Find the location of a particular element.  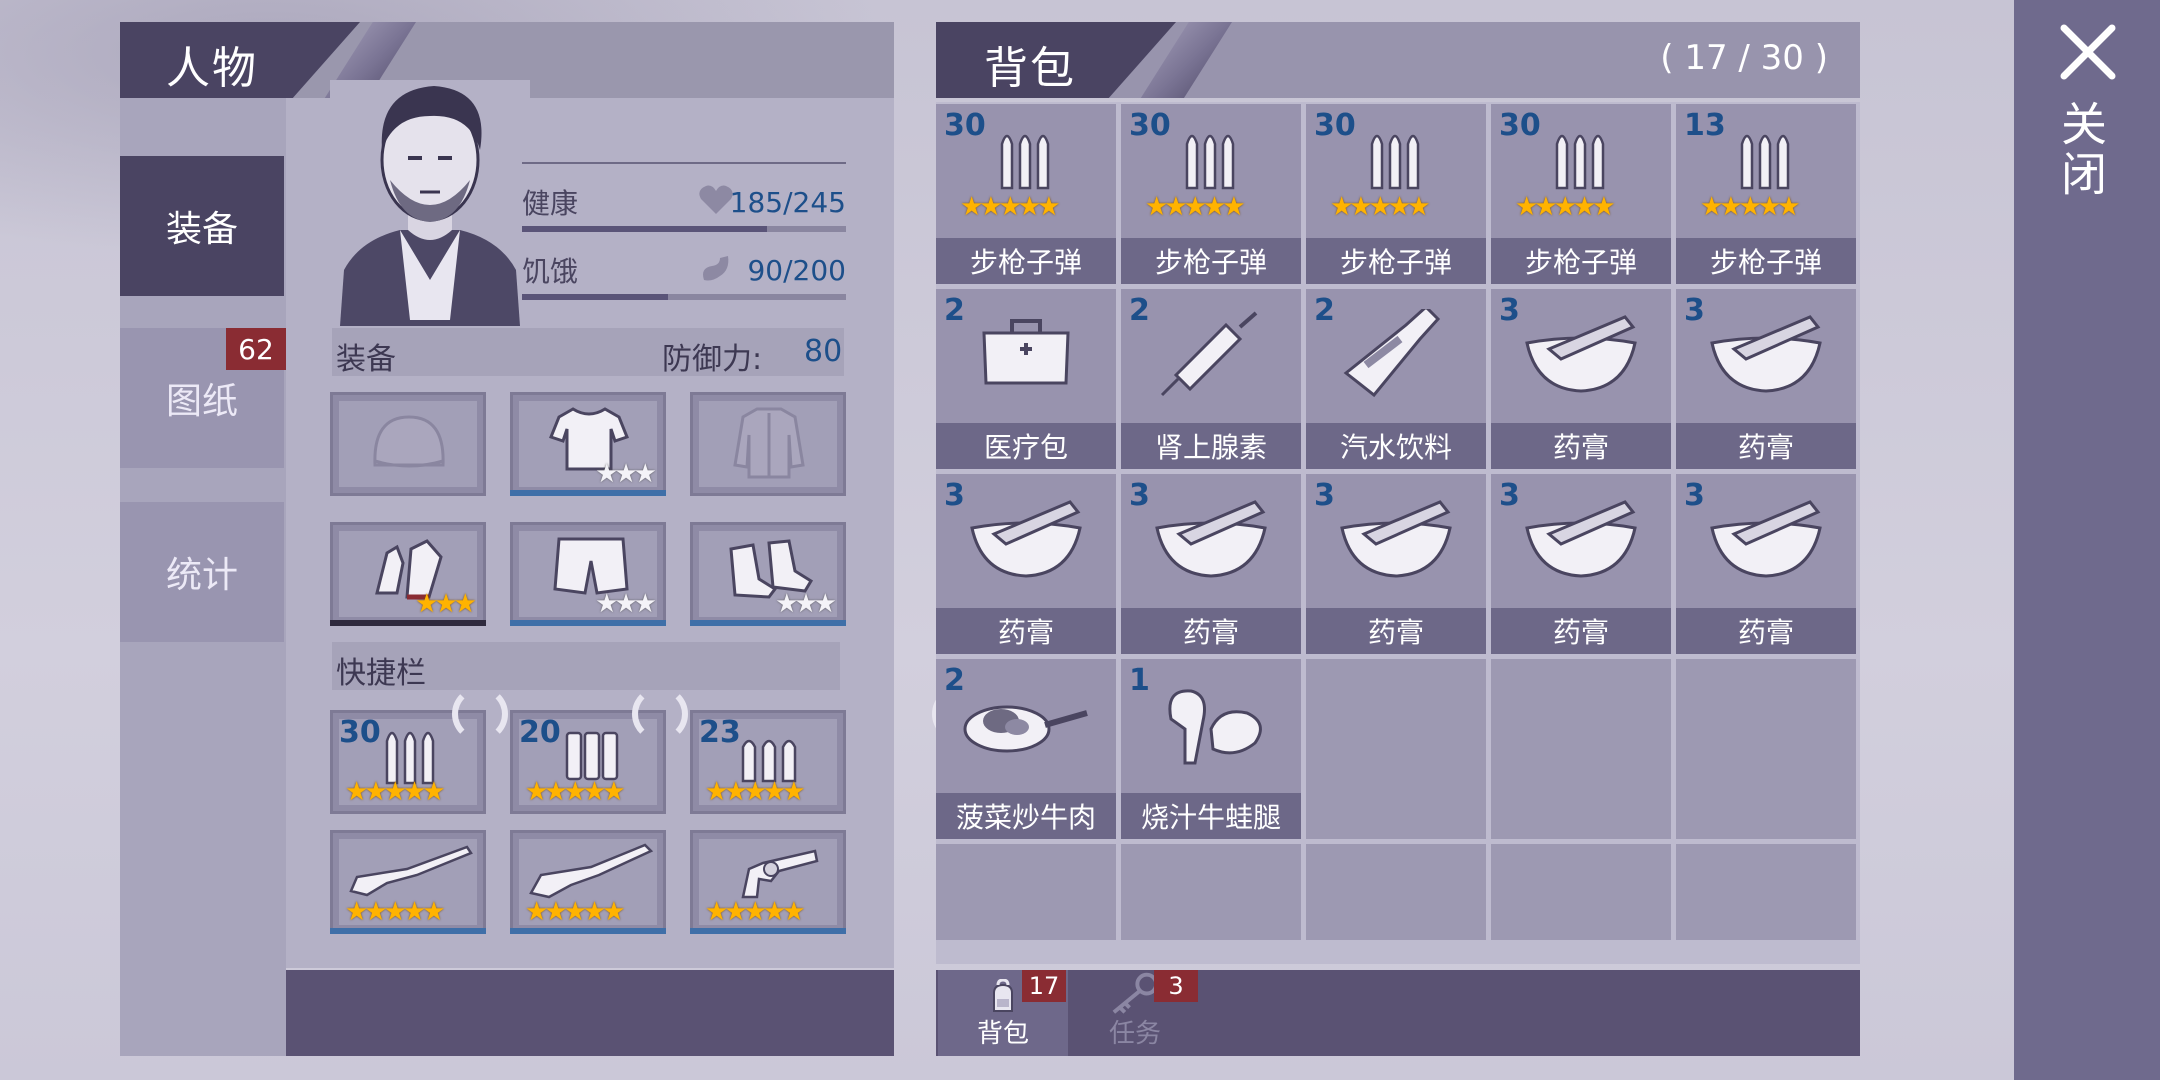

backpack-item: 13 ★★★★★ 步枪子弹 is located at coordinates (1766, 194).